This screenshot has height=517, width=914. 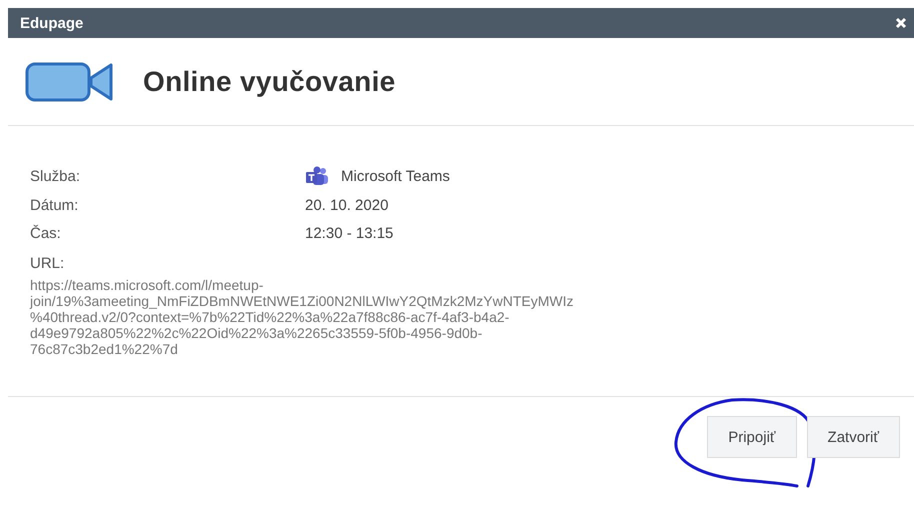 I want to click on close-icon, so click(x=901, y=23).